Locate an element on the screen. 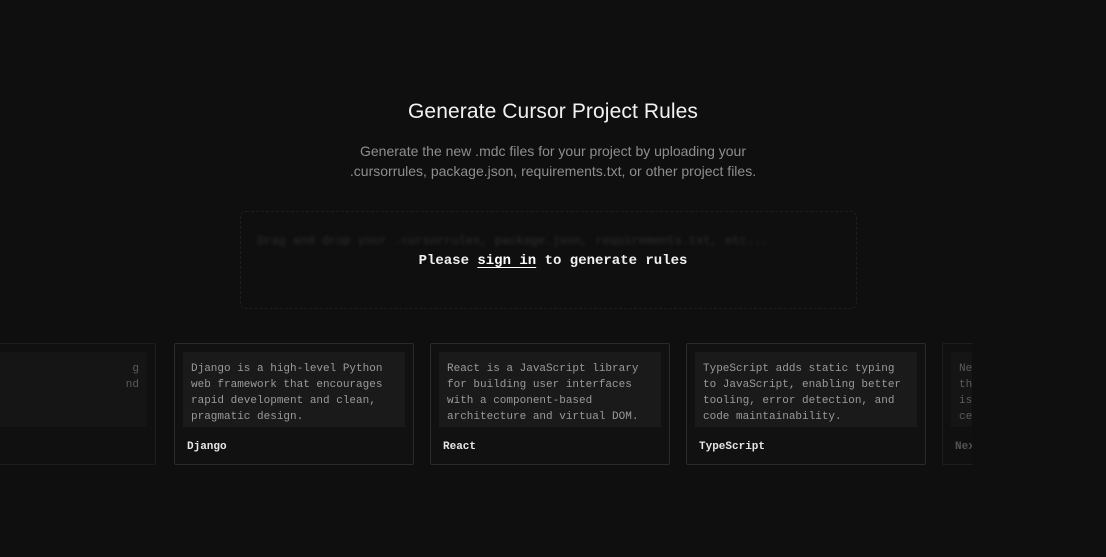 The width and height of the screenshot is (1106, 557). card-desc-line: with a component-based is located at coordinates (520, 401).